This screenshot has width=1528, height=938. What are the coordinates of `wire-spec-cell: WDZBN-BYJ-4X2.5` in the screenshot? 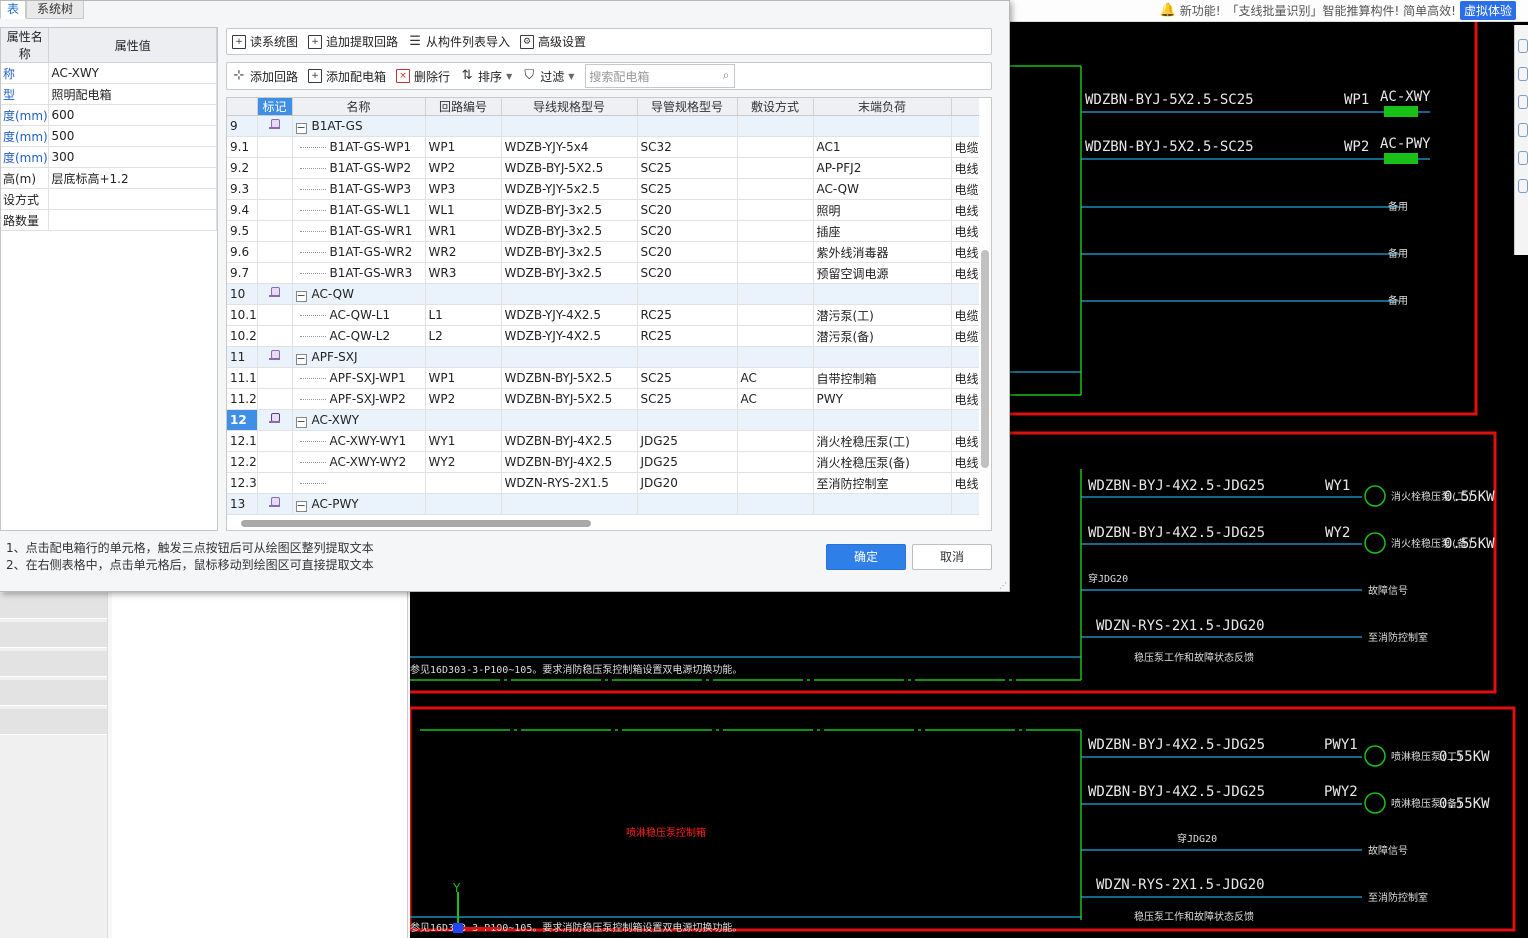 It's located at (569, 441).